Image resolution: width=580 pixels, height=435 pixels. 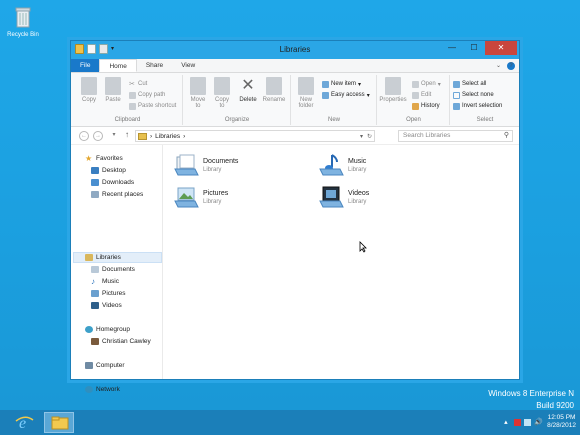 I want to click on minimize-button: —, so click(x=452, y=48).